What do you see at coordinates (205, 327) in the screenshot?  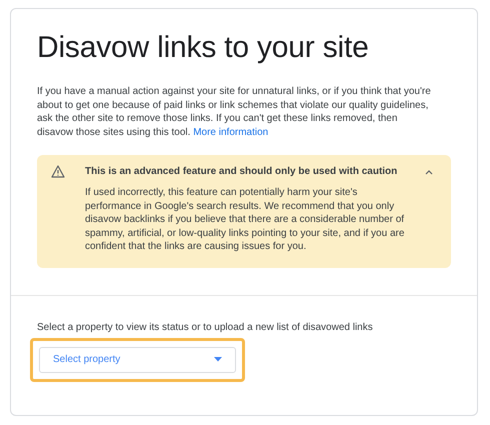 I see `property-label: Select a property to view its status or to upload a new list of disavowed links` at bounding box center [205, 327].